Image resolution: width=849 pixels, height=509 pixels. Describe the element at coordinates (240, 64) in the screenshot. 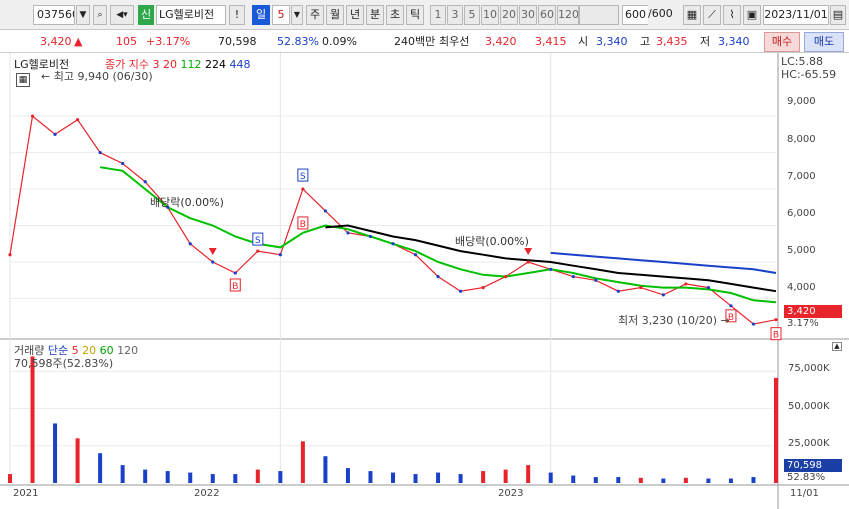

I see `legend-ma448: 448` at that location.